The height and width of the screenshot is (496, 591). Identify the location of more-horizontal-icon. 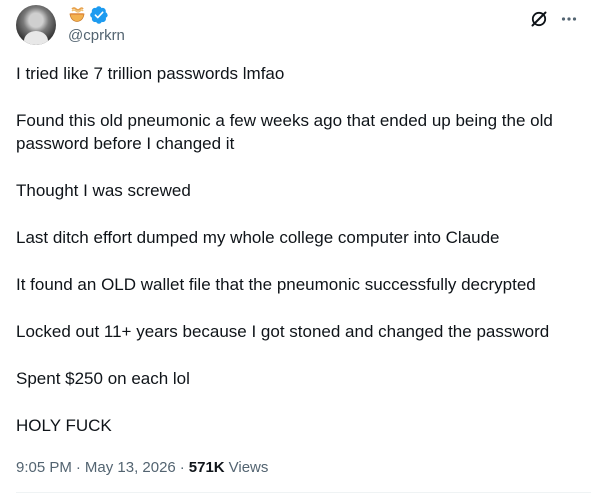
(569, 19).